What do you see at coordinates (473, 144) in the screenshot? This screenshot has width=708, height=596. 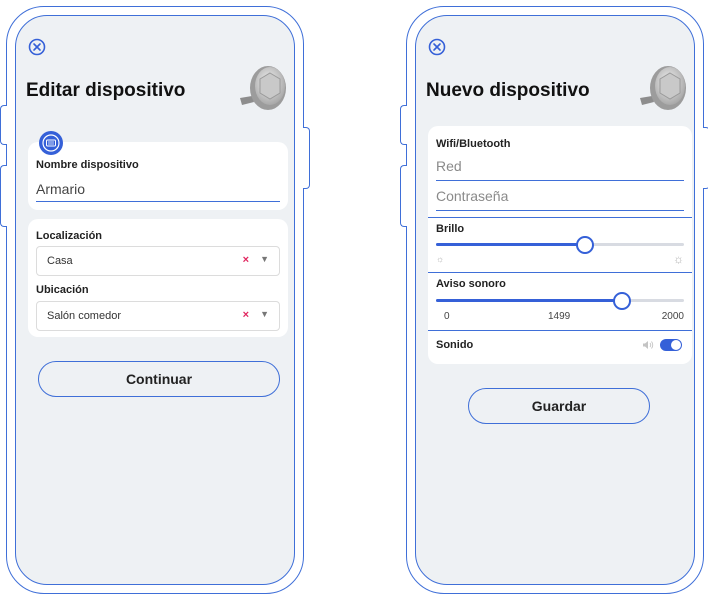 I see `wifi-label: Wifi/Bluetooth` at bounding box center [473, 144].